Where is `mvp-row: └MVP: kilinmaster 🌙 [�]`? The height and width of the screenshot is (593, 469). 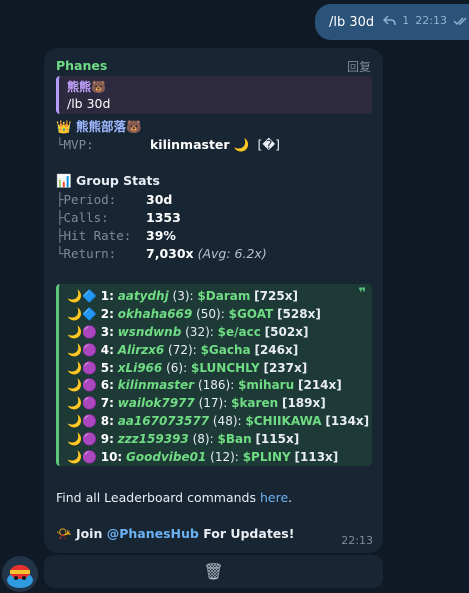 mvp-row: └MVP: kilinmaster 🌙 [�] is located at coordinates (168, 145).